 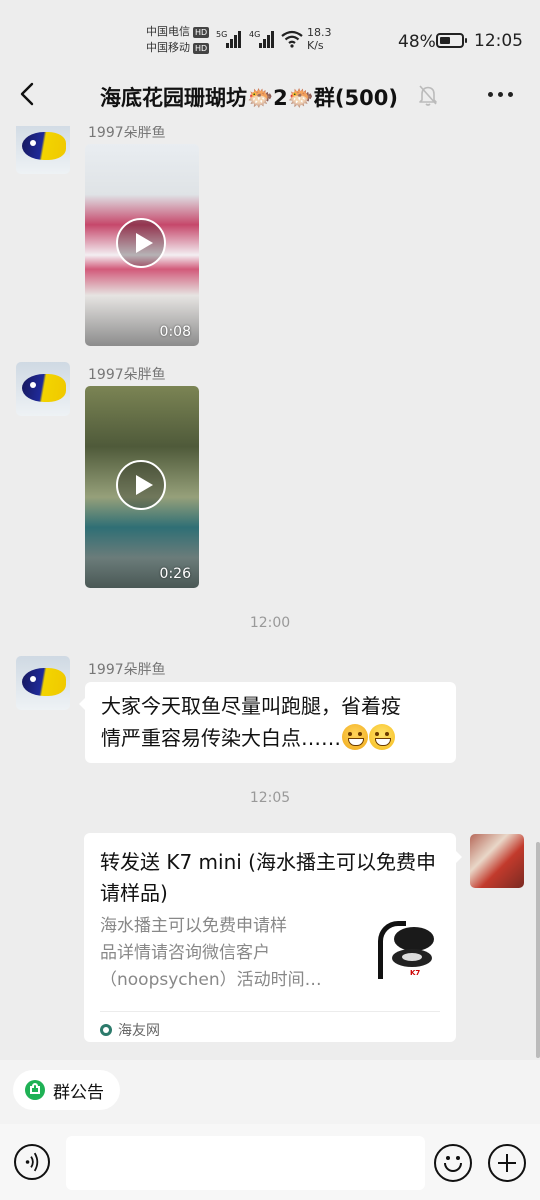 I want to click on status-bar: 中国电信 HD 中国移动 HD 5G 4G 18.3 K/s 48% 12:05, so click(x=270, y=32).